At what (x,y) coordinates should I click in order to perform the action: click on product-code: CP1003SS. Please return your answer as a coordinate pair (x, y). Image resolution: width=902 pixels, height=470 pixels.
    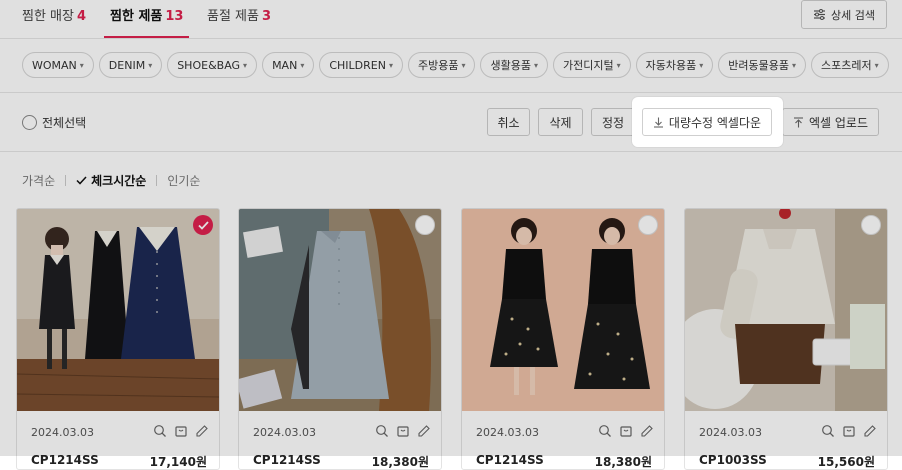
    Looking at the image, I should click on (733, 460).